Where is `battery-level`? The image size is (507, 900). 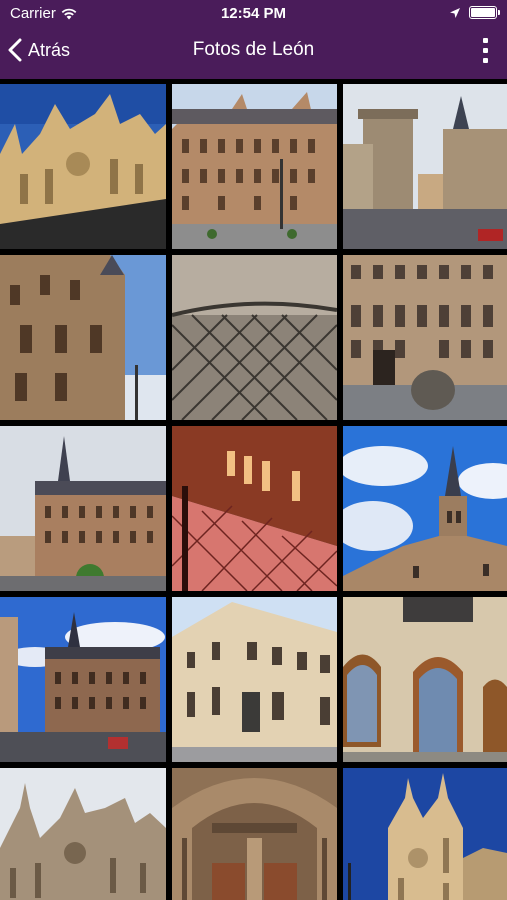 battery-level is located at coordinates (483, 12).